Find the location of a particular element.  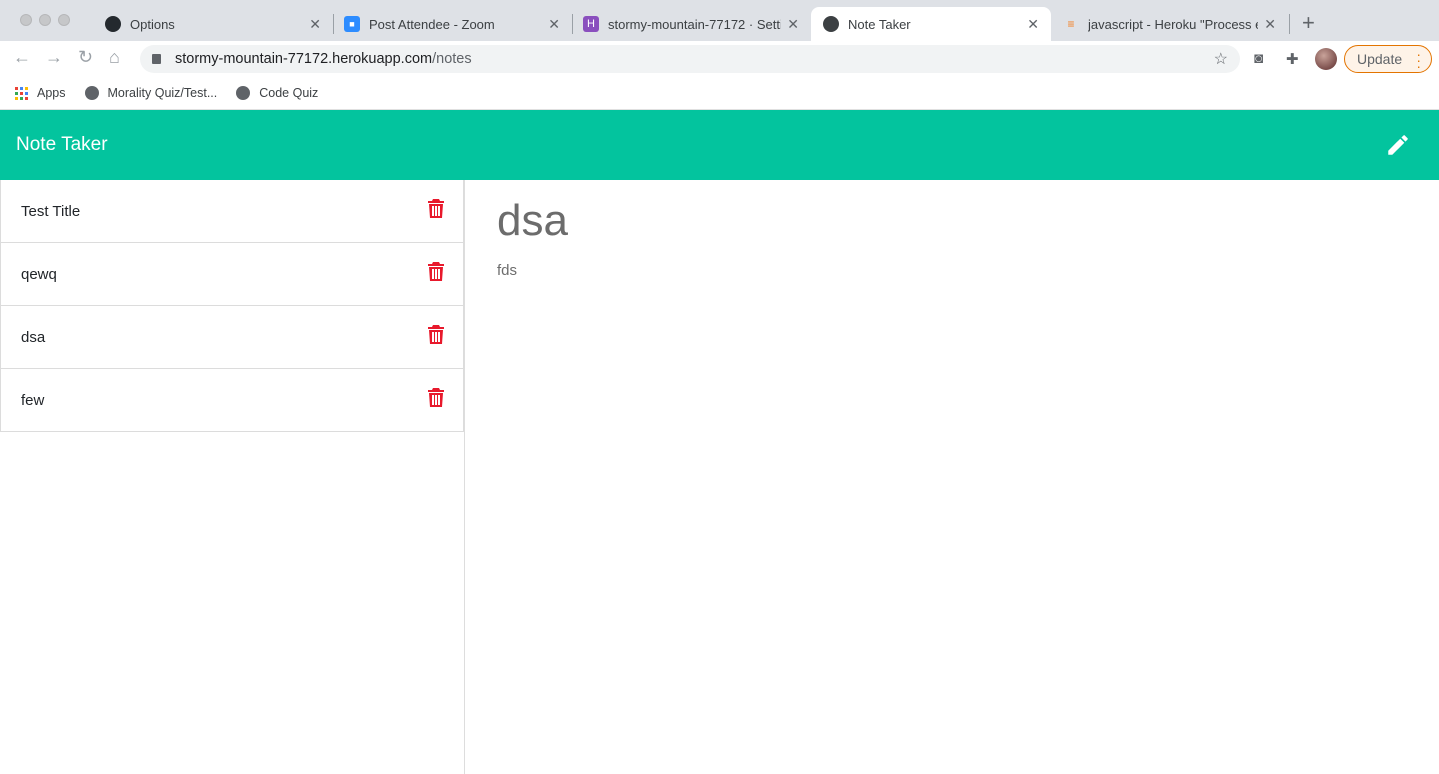

note-item: qewq is located at coordinates (232, 274).